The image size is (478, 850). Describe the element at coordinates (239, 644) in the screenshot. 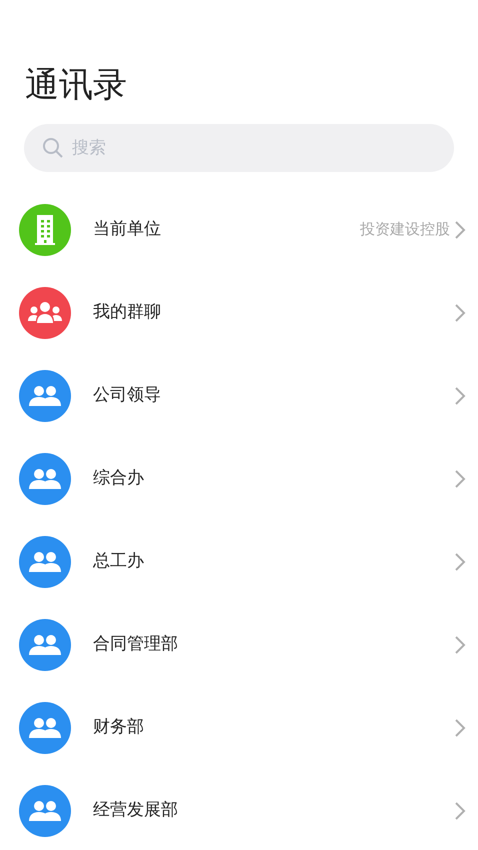

I see `contact-group-item: 合同管理部` at that location.